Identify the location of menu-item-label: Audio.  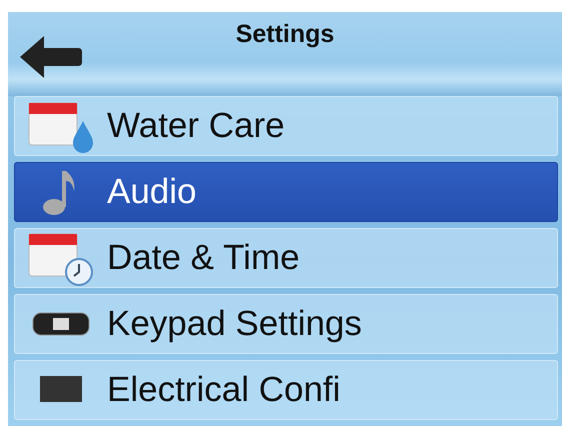
(152, 192).